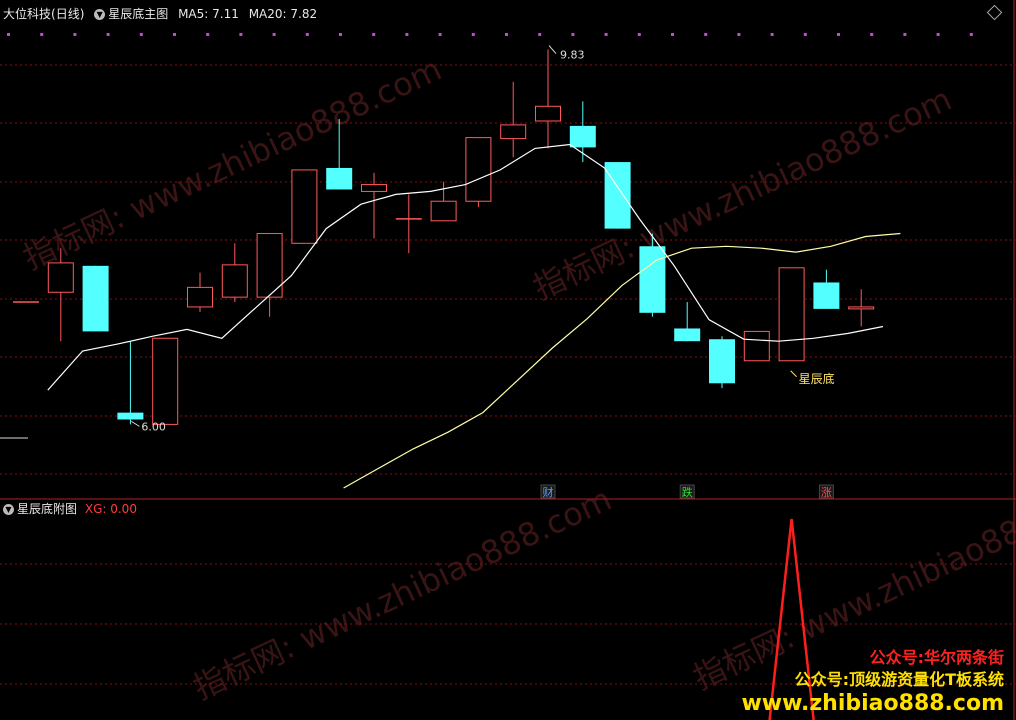 This screenshot has height=720, width=1016. Describe the element at coordinates (138, 14) in the screenshot. I see `main-indicator-name: 星辰底主图` at that location.